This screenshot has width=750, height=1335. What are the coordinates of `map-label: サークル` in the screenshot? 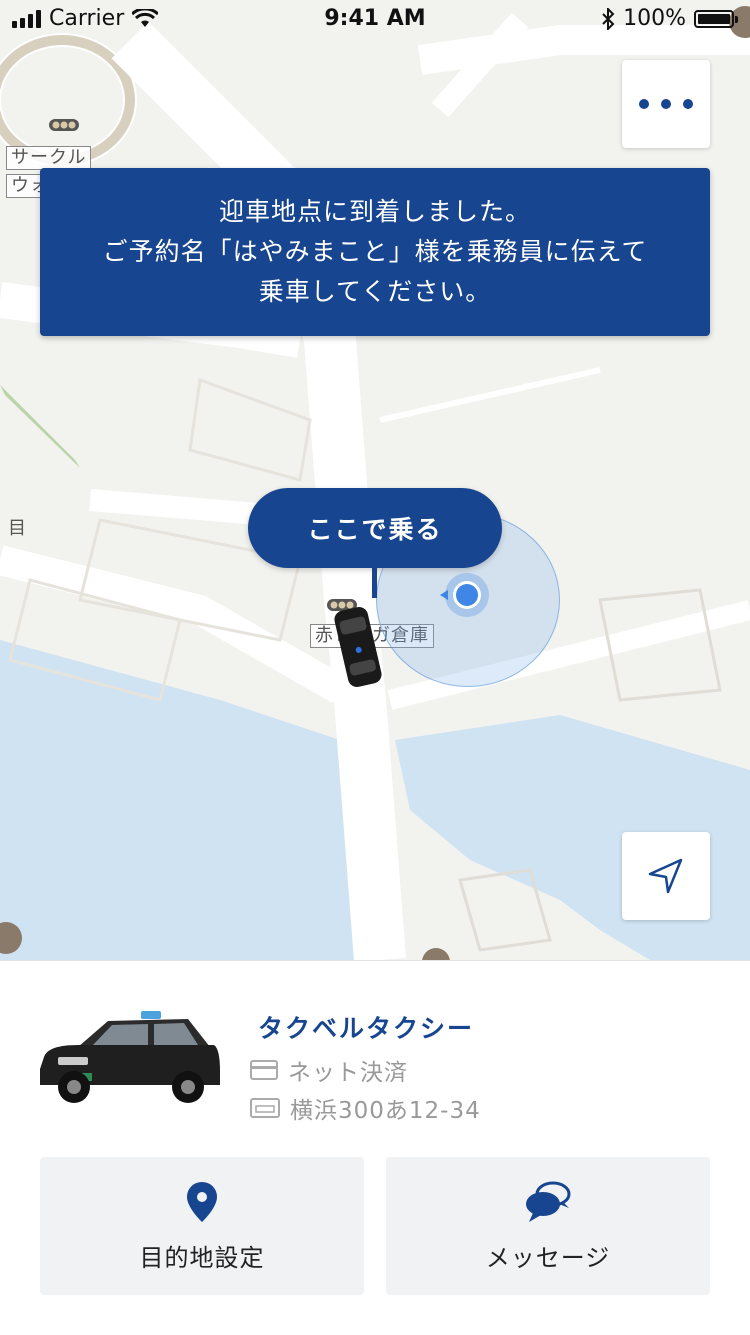 It's located at (49, 158).